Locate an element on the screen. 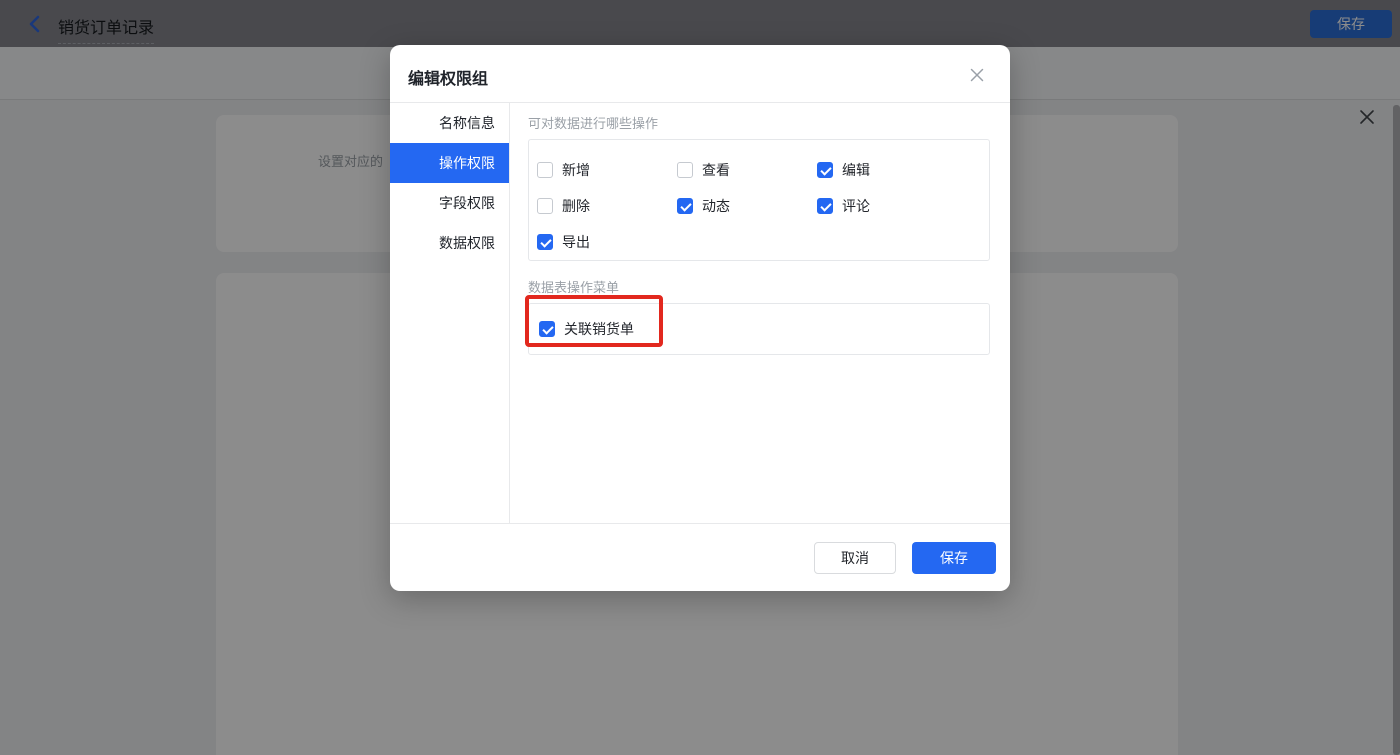 The height and width of the screenshot is (755, 1400). tab-operation-permission: 操作权限 is located at coordinates (449, 163).